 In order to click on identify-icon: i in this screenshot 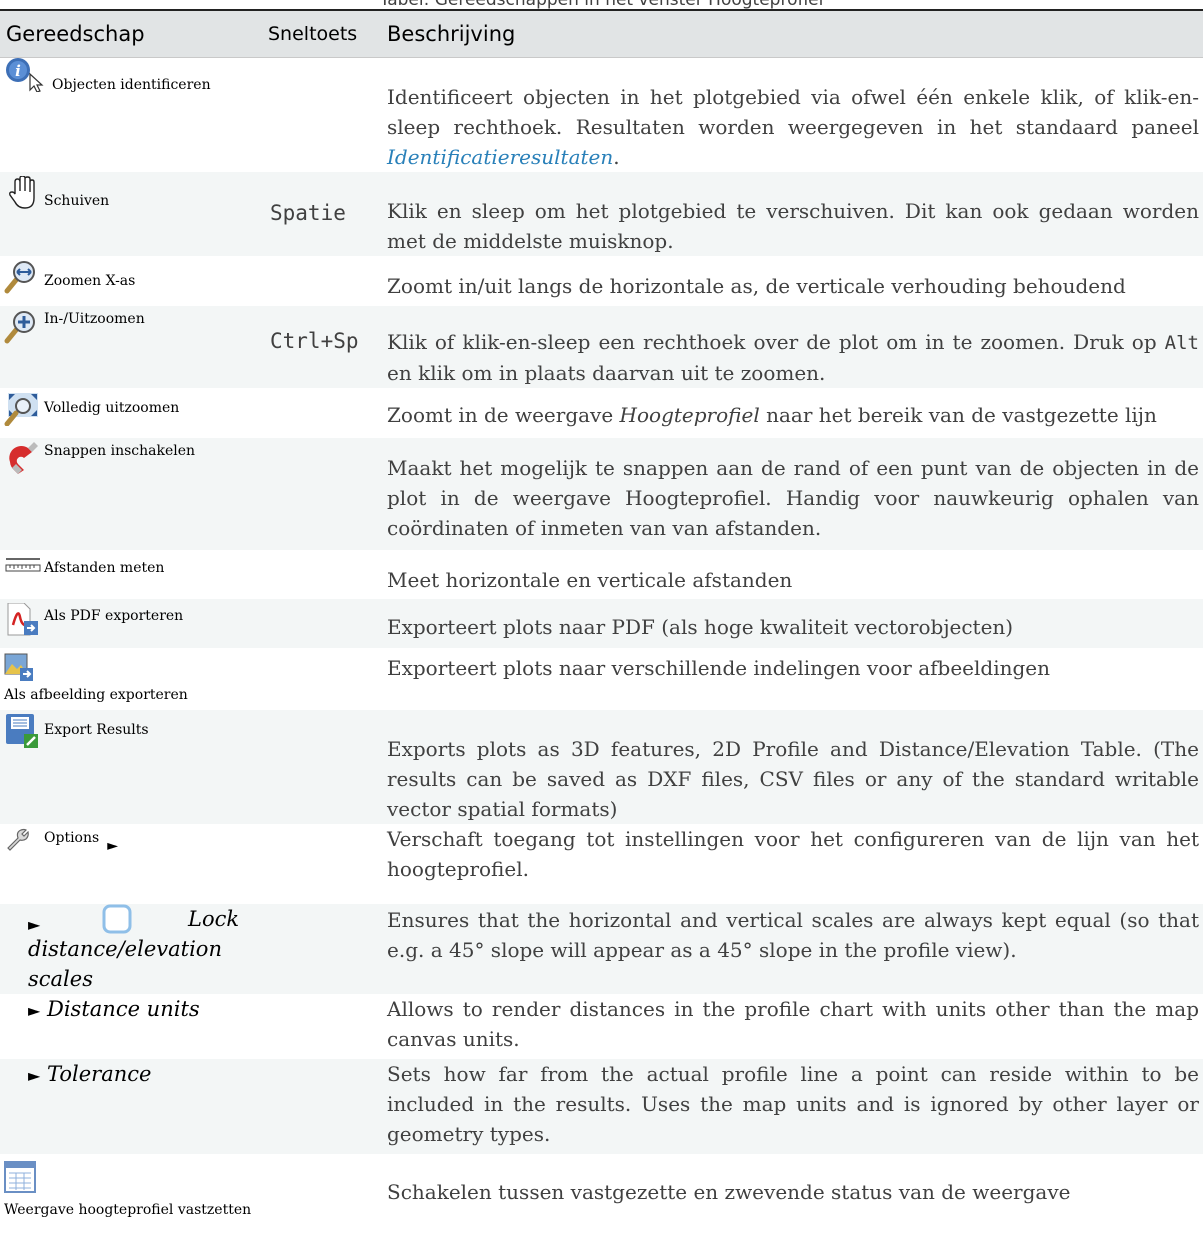, I will do `click(24, 75)`.